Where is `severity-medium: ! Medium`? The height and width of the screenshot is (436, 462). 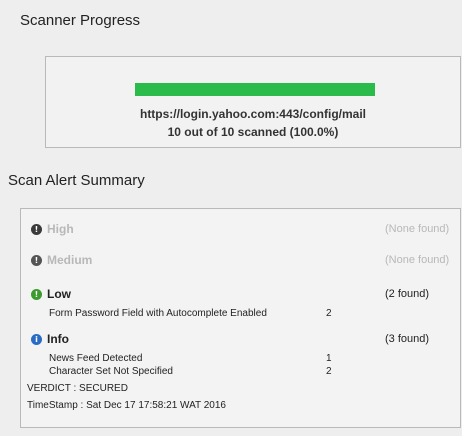
severity-medium: ! Medium is located at coordinates (61, 260).